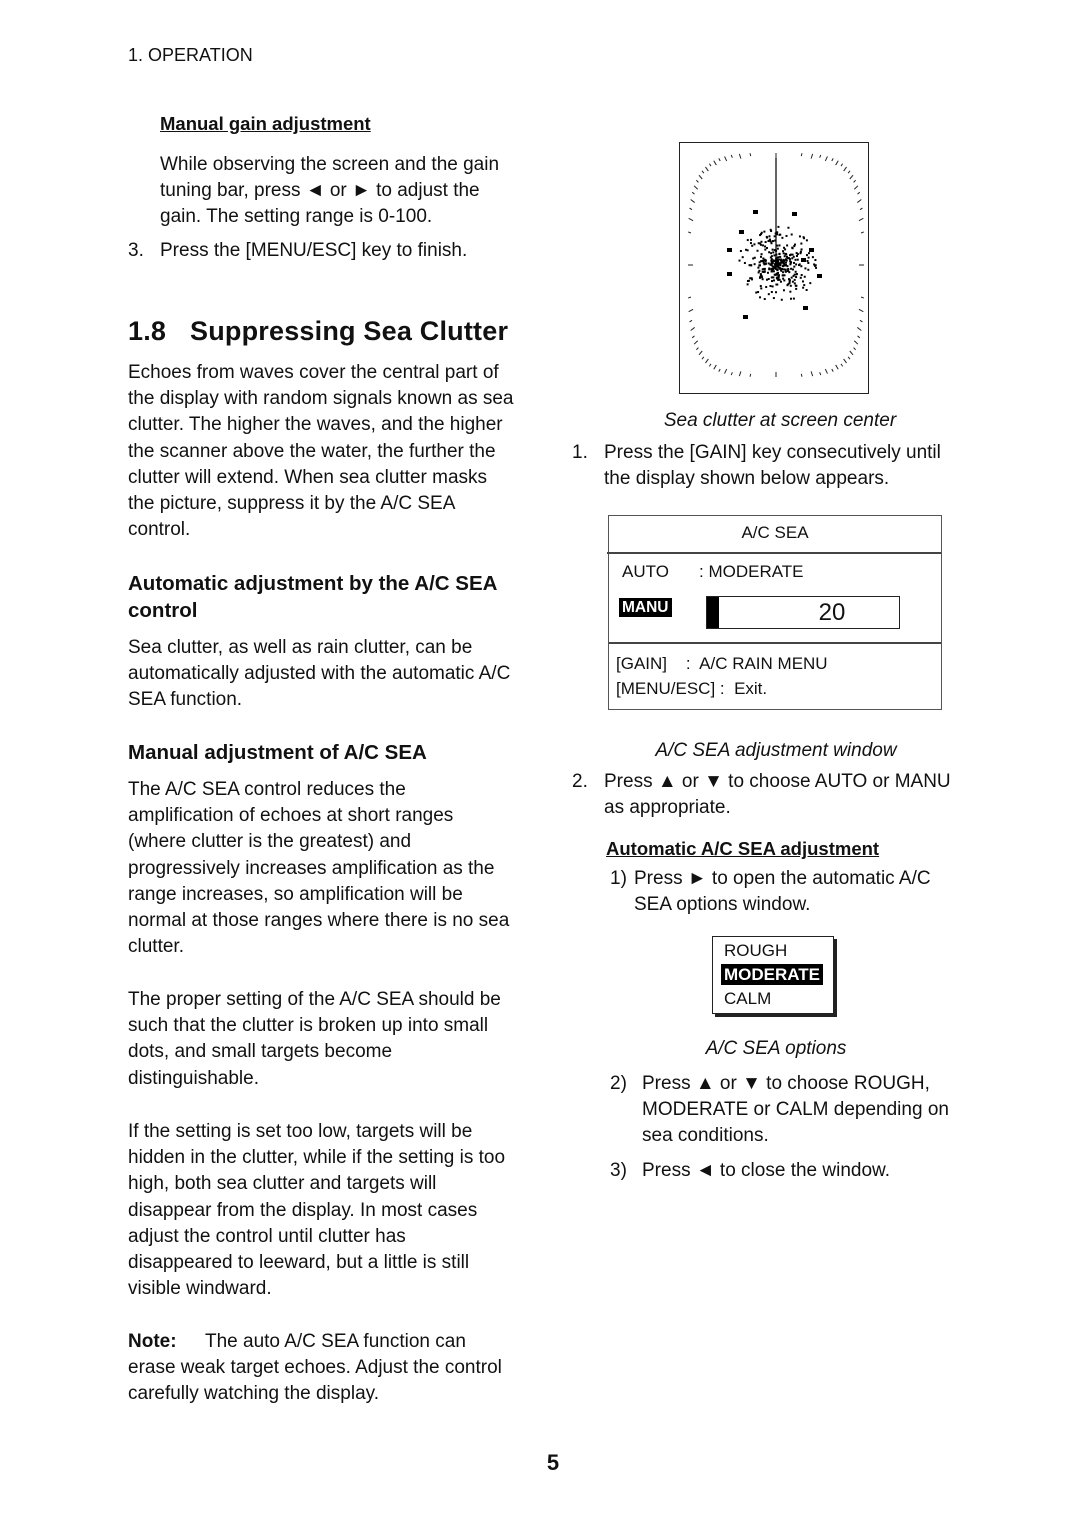  I want to click on option-calm: CALM, so click(747, 998).